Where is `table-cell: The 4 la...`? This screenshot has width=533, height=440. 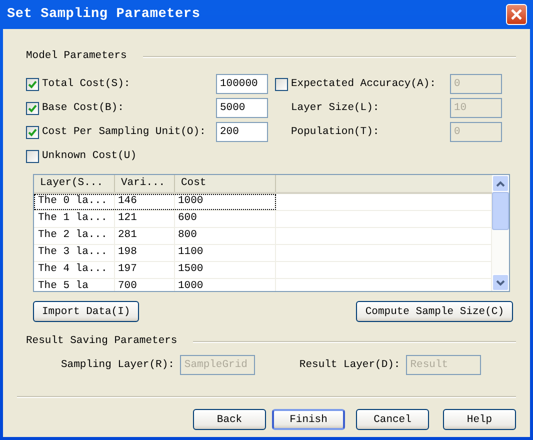 table-cell: The 4 la... is located at coordinates (74, 270).